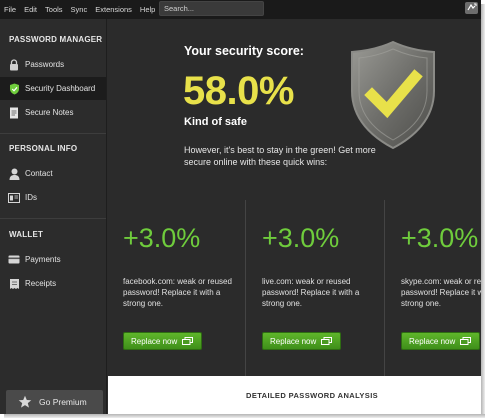 Image resolution: width=489 pixels, height=420 pixels. Describe the element at coordinates (14, 260) in the screenshot. I see `credit-card-icon` at that location.